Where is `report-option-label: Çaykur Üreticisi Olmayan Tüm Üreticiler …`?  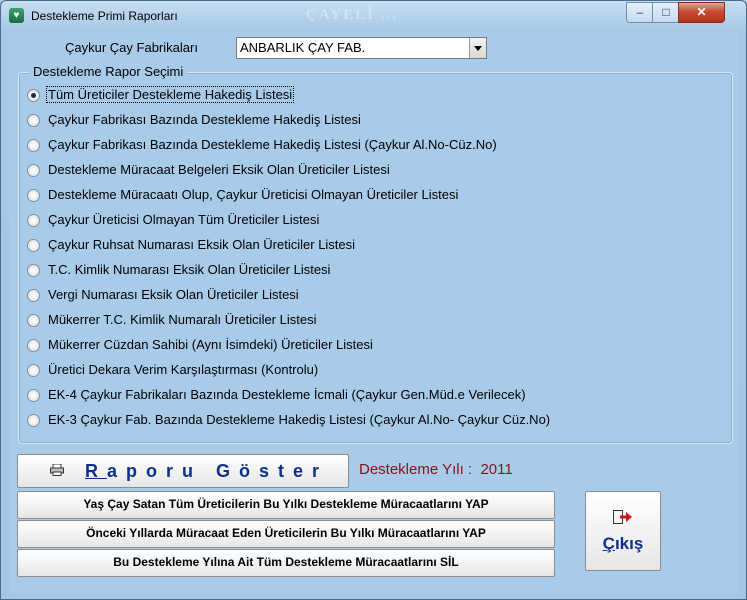
report-option-label: Çaykur Üreticisi Olmayan Tüm Üreticiler … is located at coordinates (184, 219).